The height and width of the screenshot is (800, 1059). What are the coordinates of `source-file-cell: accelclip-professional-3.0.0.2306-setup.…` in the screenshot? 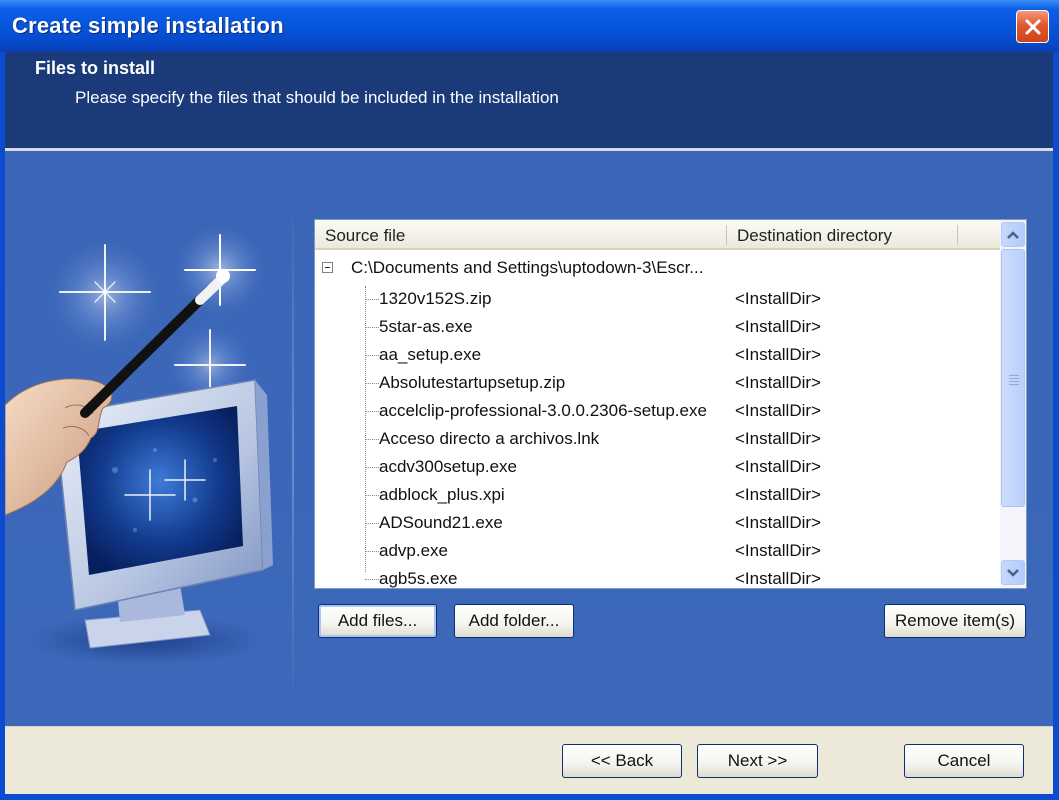 It's located at (543, 410).